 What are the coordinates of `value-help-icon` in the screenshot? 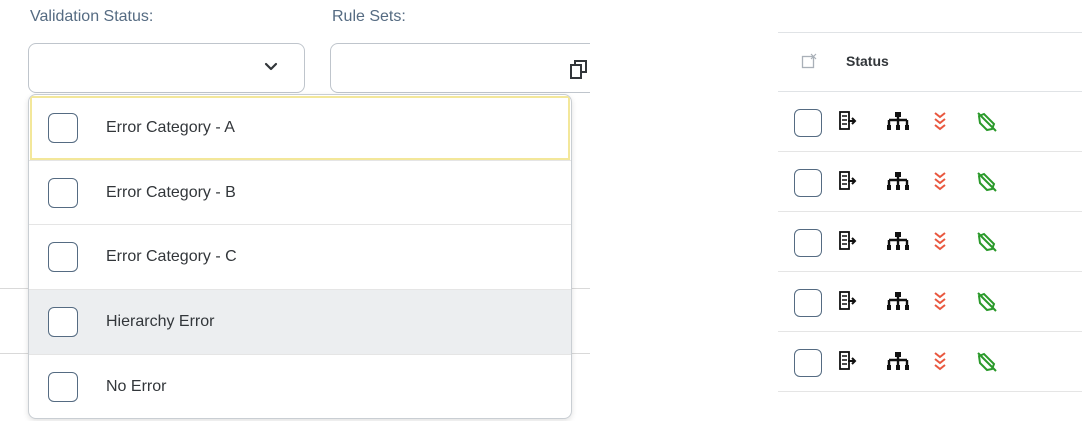 It's located at (579, 69).